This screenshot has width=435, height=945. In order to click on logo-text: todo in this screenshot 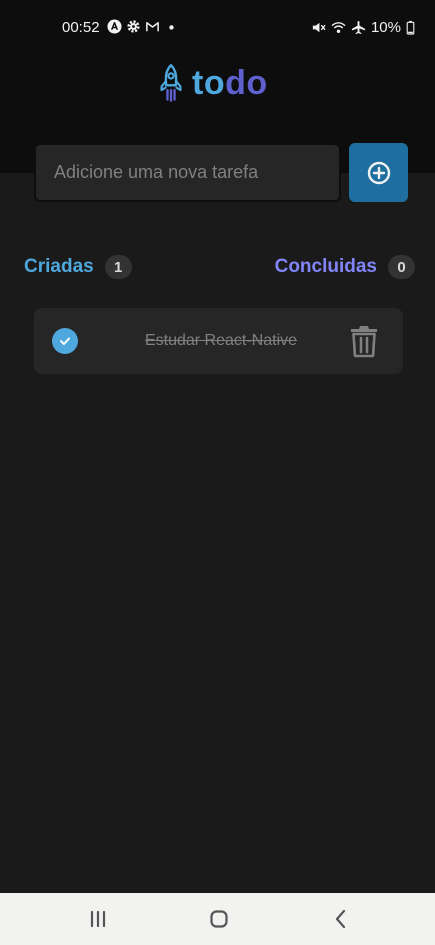, I will do `click(230, 83)`.